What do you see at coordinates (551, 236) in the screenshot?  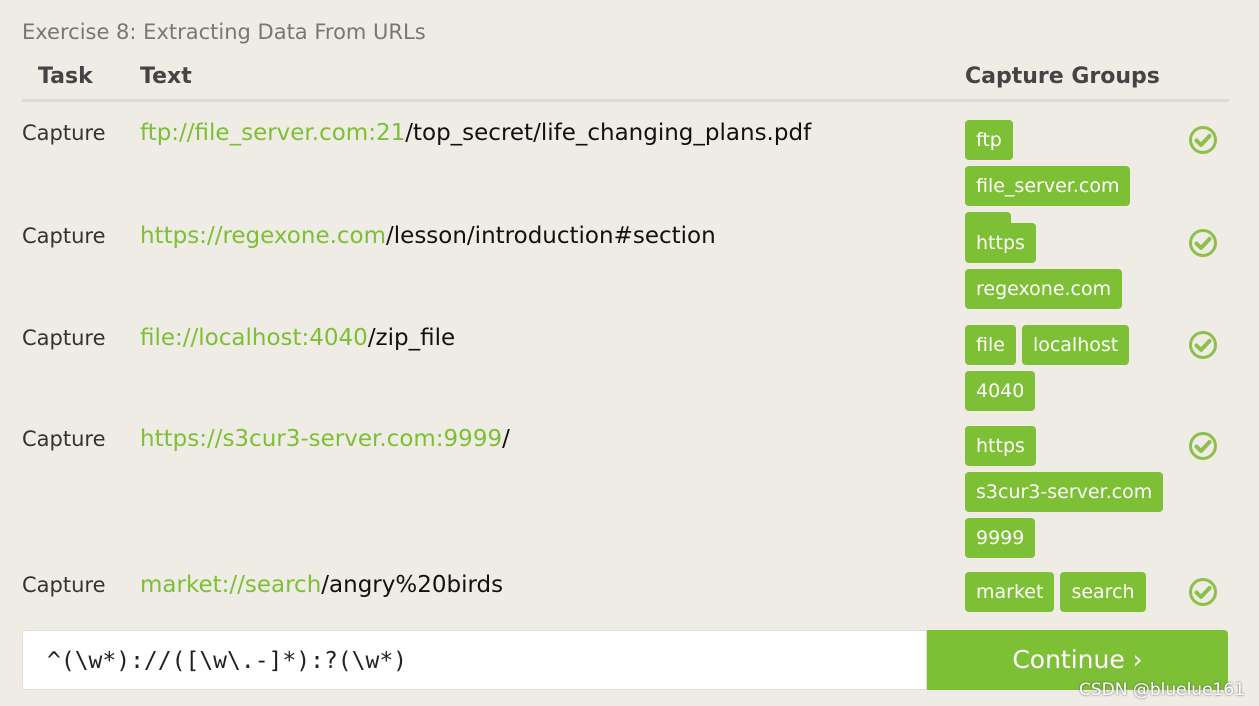 I see `unmatched-text: /lesson/introduction#section` at bounding box center [551, 236].